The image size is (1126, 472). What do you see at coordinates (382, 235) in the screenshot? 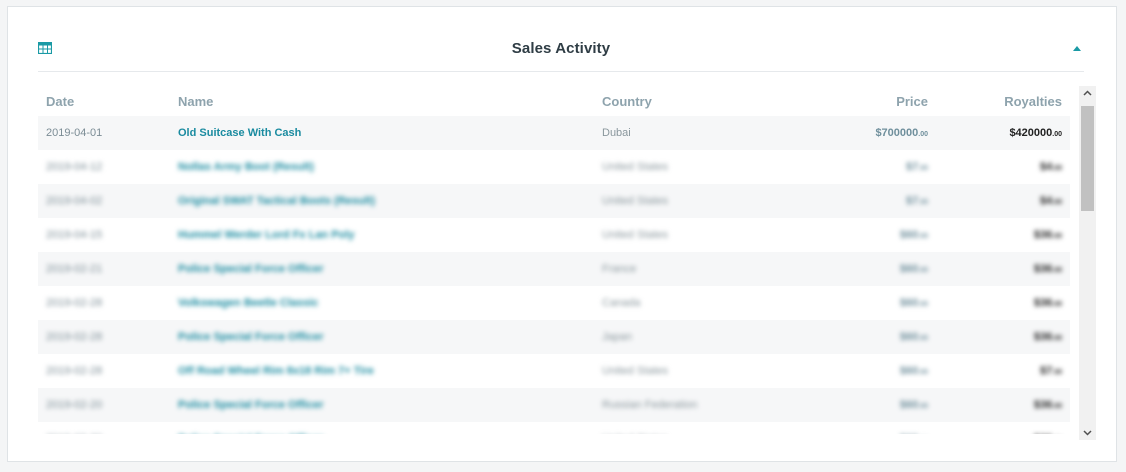
I see `cell-name-link: Hummel Werder Lord Fx Lan Poly` at bounding box center [382, 235].